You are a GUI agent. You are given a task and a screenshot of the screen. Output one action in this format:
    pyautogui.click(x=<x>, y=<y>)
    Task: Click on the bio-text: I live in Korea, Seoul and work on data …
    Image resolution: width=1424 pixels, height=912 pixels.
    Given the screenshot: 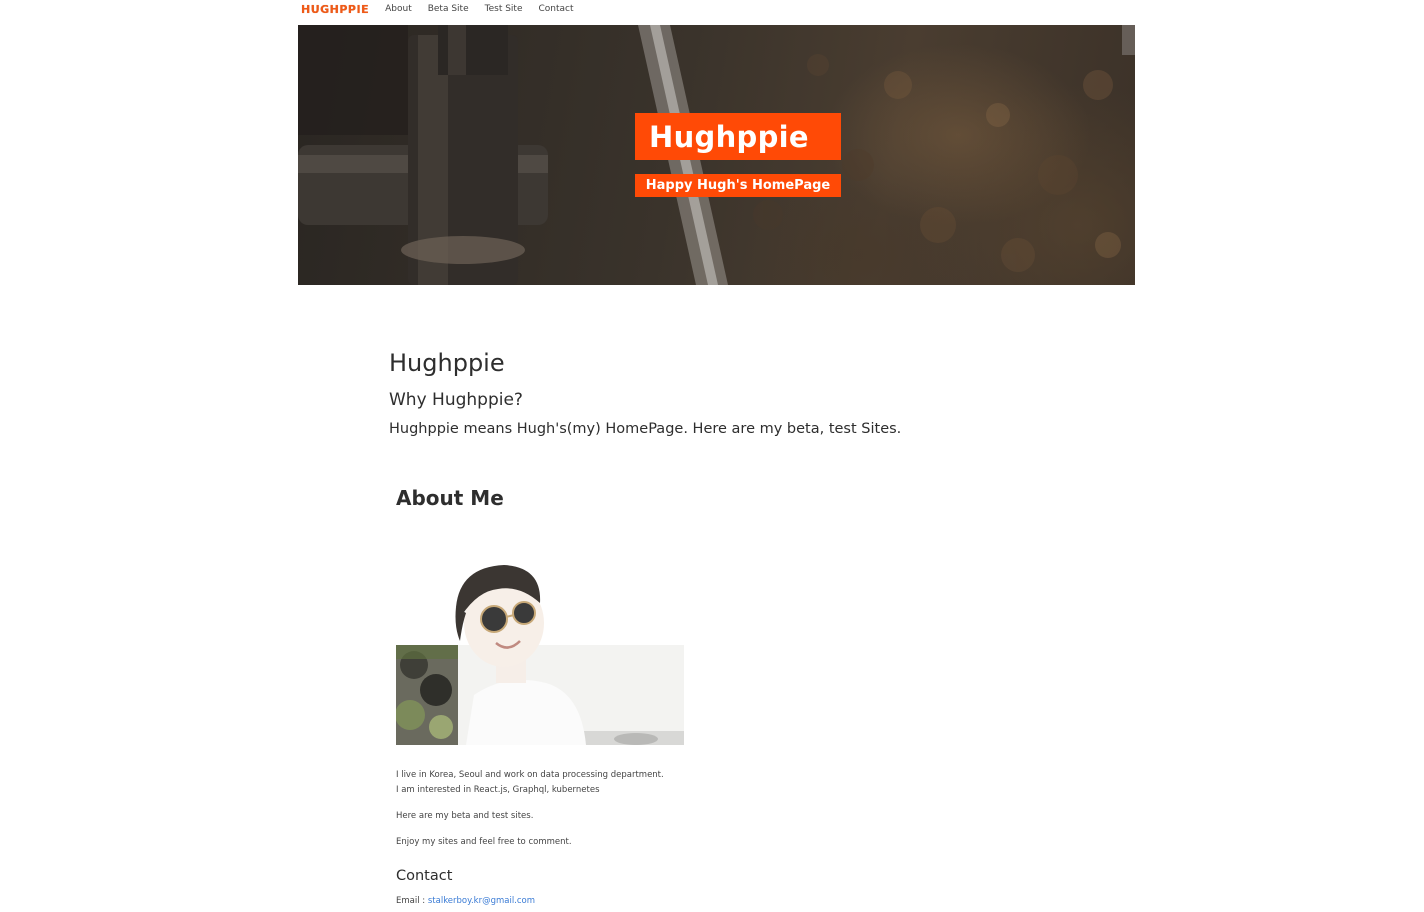 What is the action you would take?
    pyautogui.click(x=606, y=809)
    